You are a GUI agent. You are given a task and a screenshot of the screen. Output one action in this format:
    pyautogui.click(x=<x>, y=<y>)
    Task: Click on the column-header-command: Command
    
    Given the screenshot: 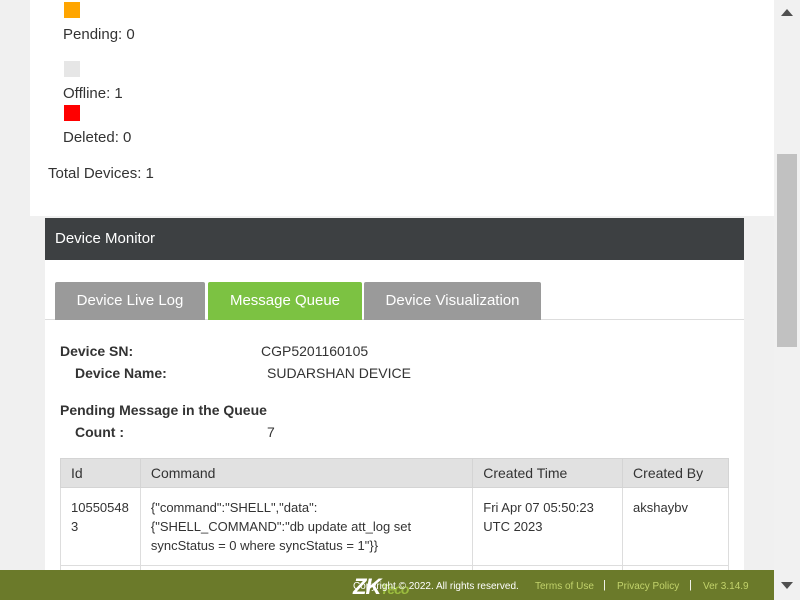 What is the action you would take?
    pyautogui.click(x=306, y=473)
    